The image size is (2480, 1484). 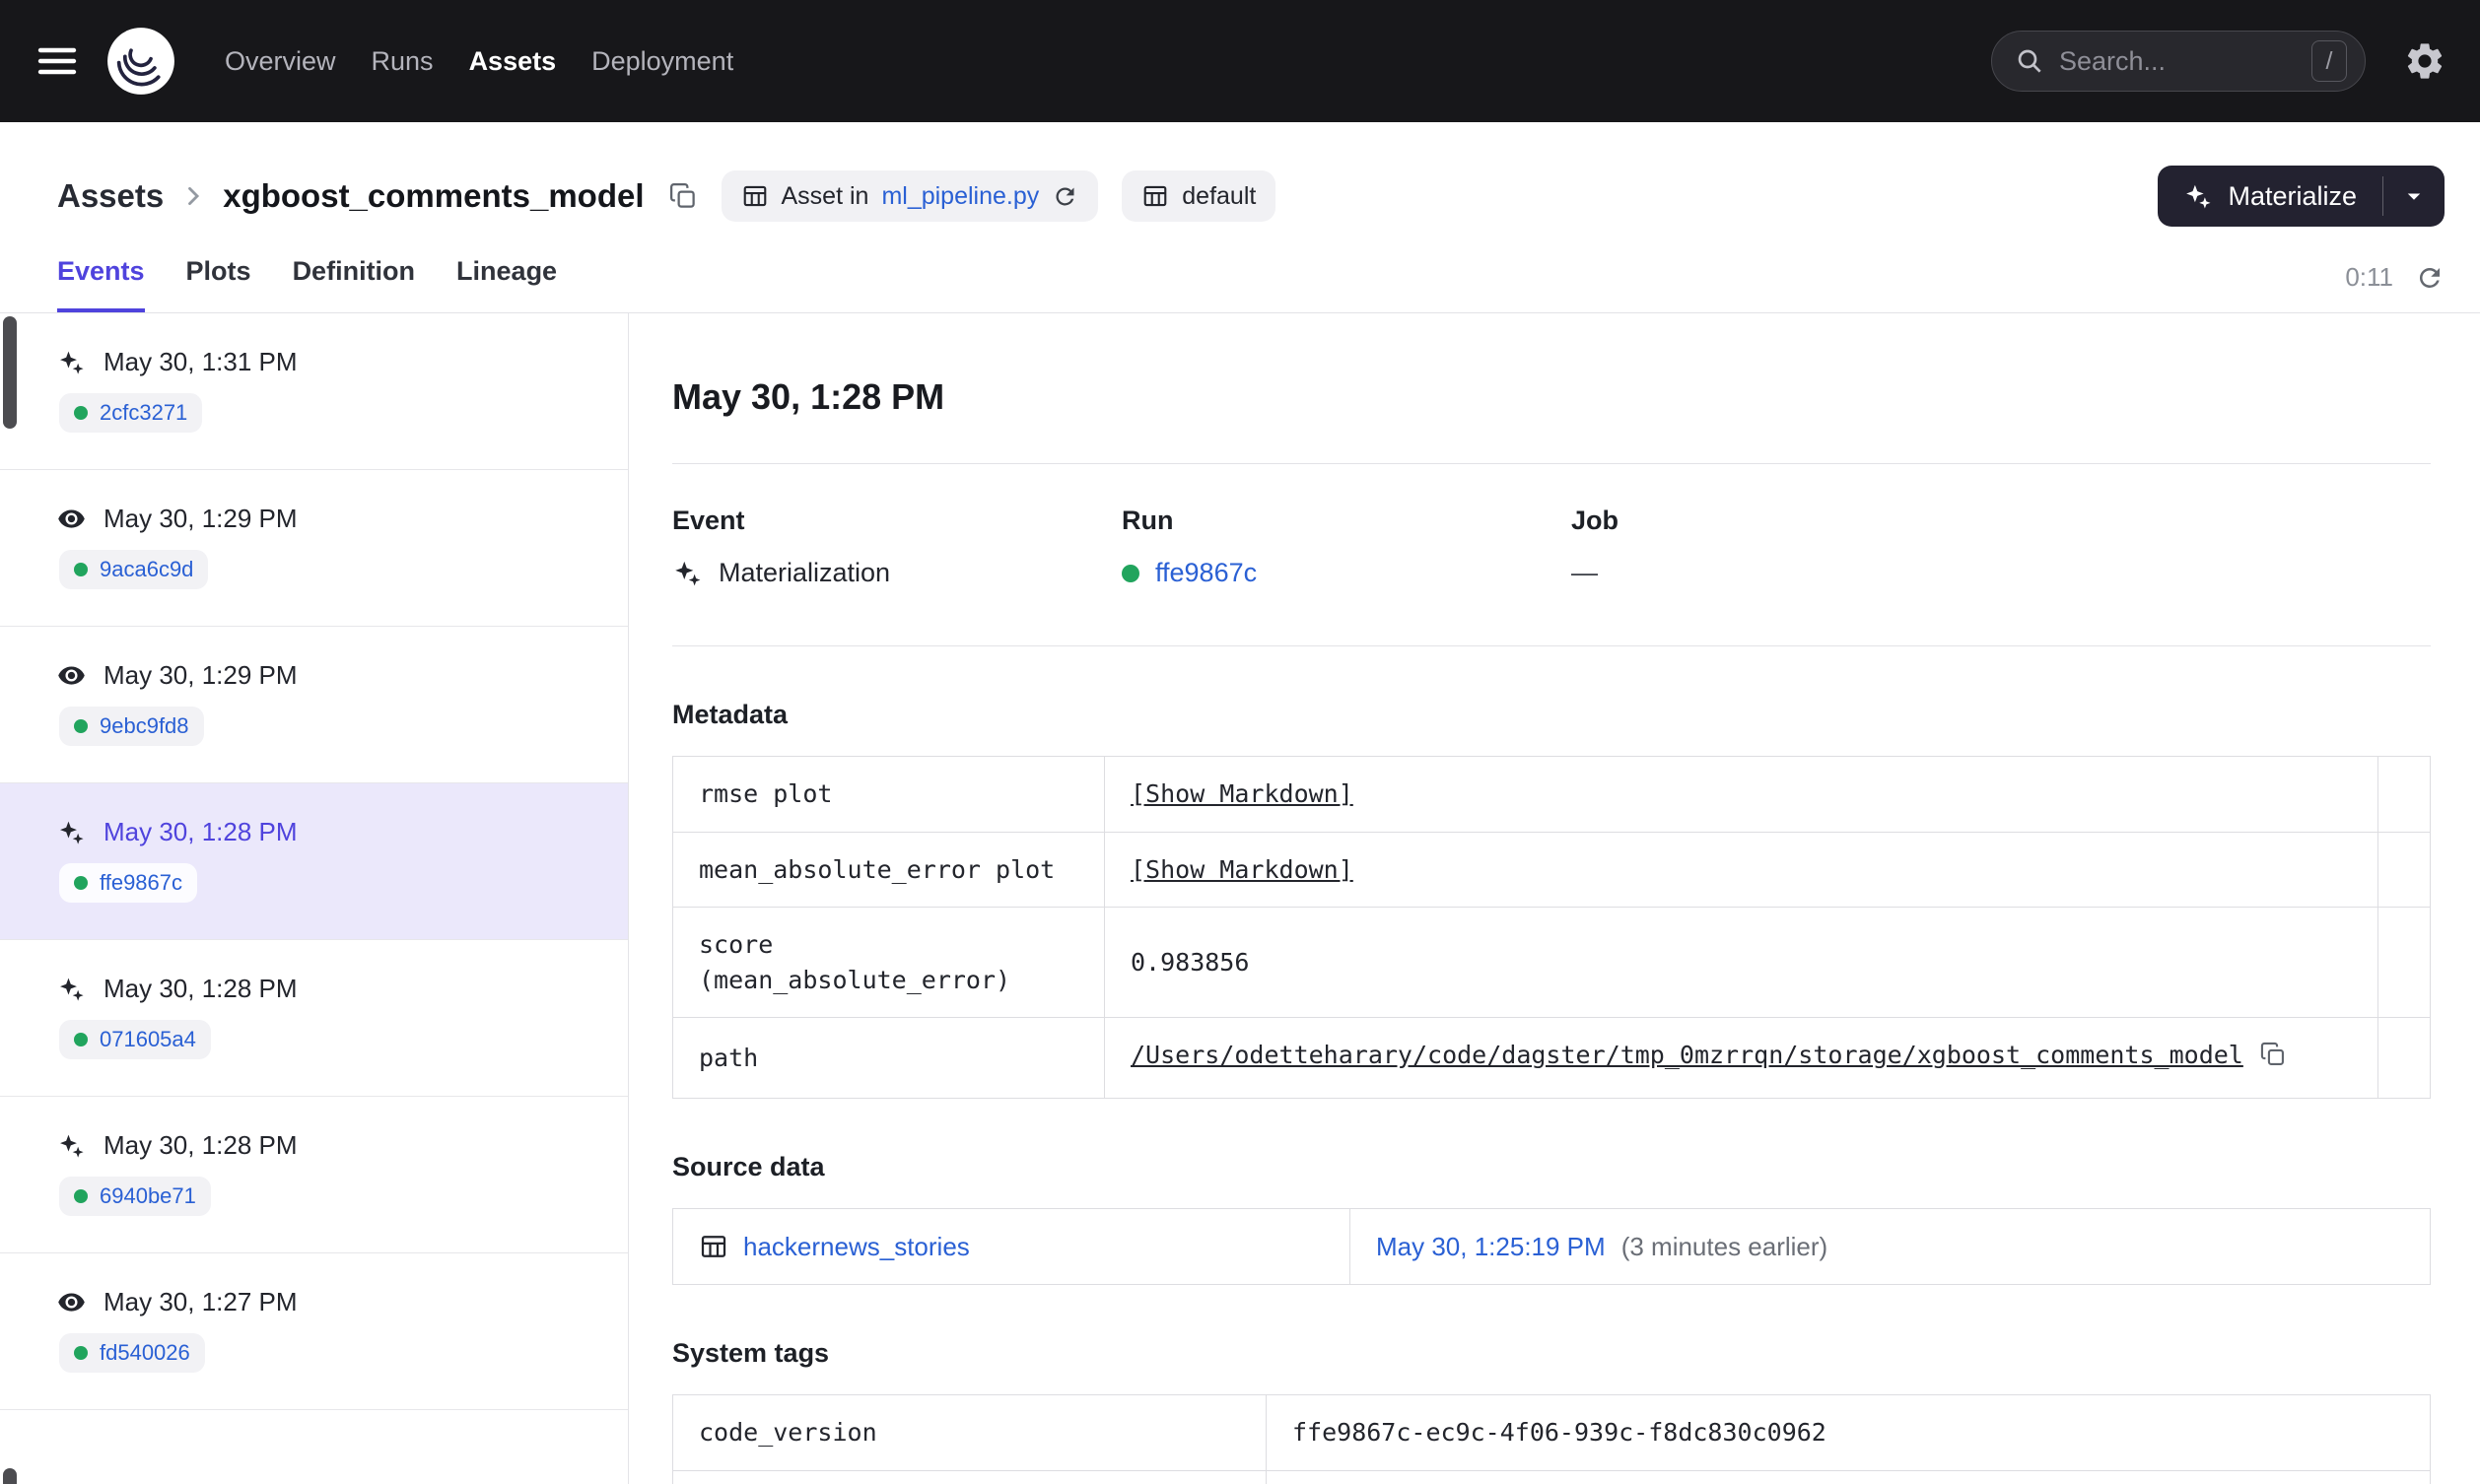 What do you see at coordinates (143, 413) in the screenshot?
I see `run-id-link: 2cfc3271` at bounding box center [143, 413].